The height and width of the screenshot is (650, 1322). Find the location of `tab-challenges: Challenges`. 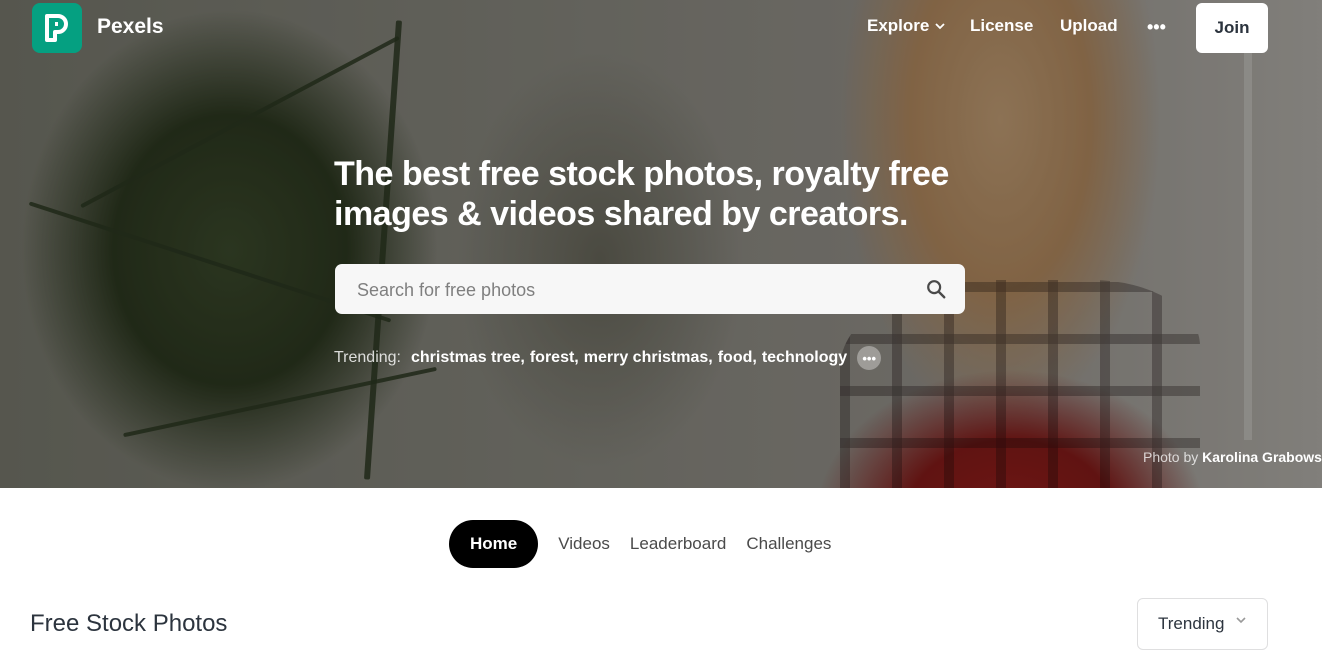

tab-challenges: Challenges is located at coordinates (788, 544).